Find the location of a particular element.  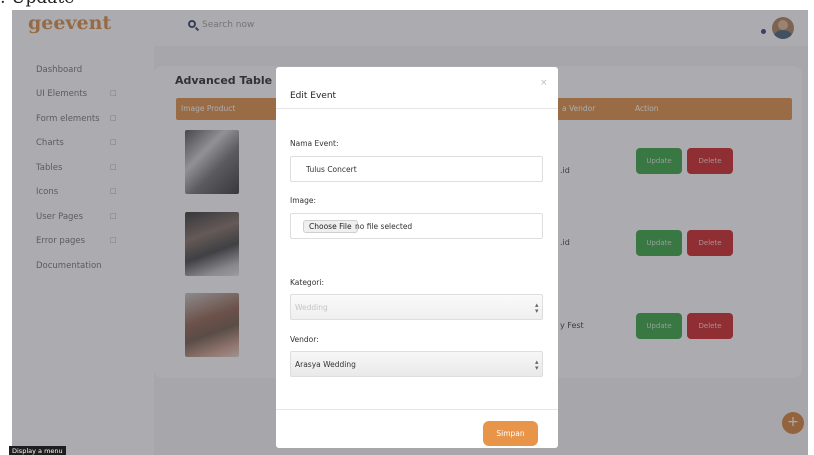

kategori-label: Kategori: is located at coordinates (307, 282).